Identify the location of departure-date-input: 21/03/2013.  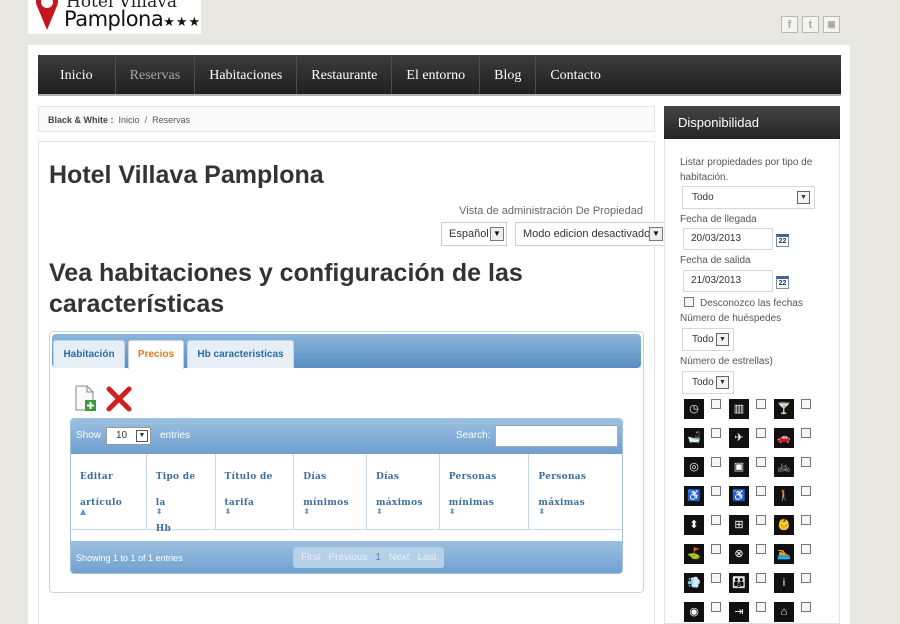
(728, 281).